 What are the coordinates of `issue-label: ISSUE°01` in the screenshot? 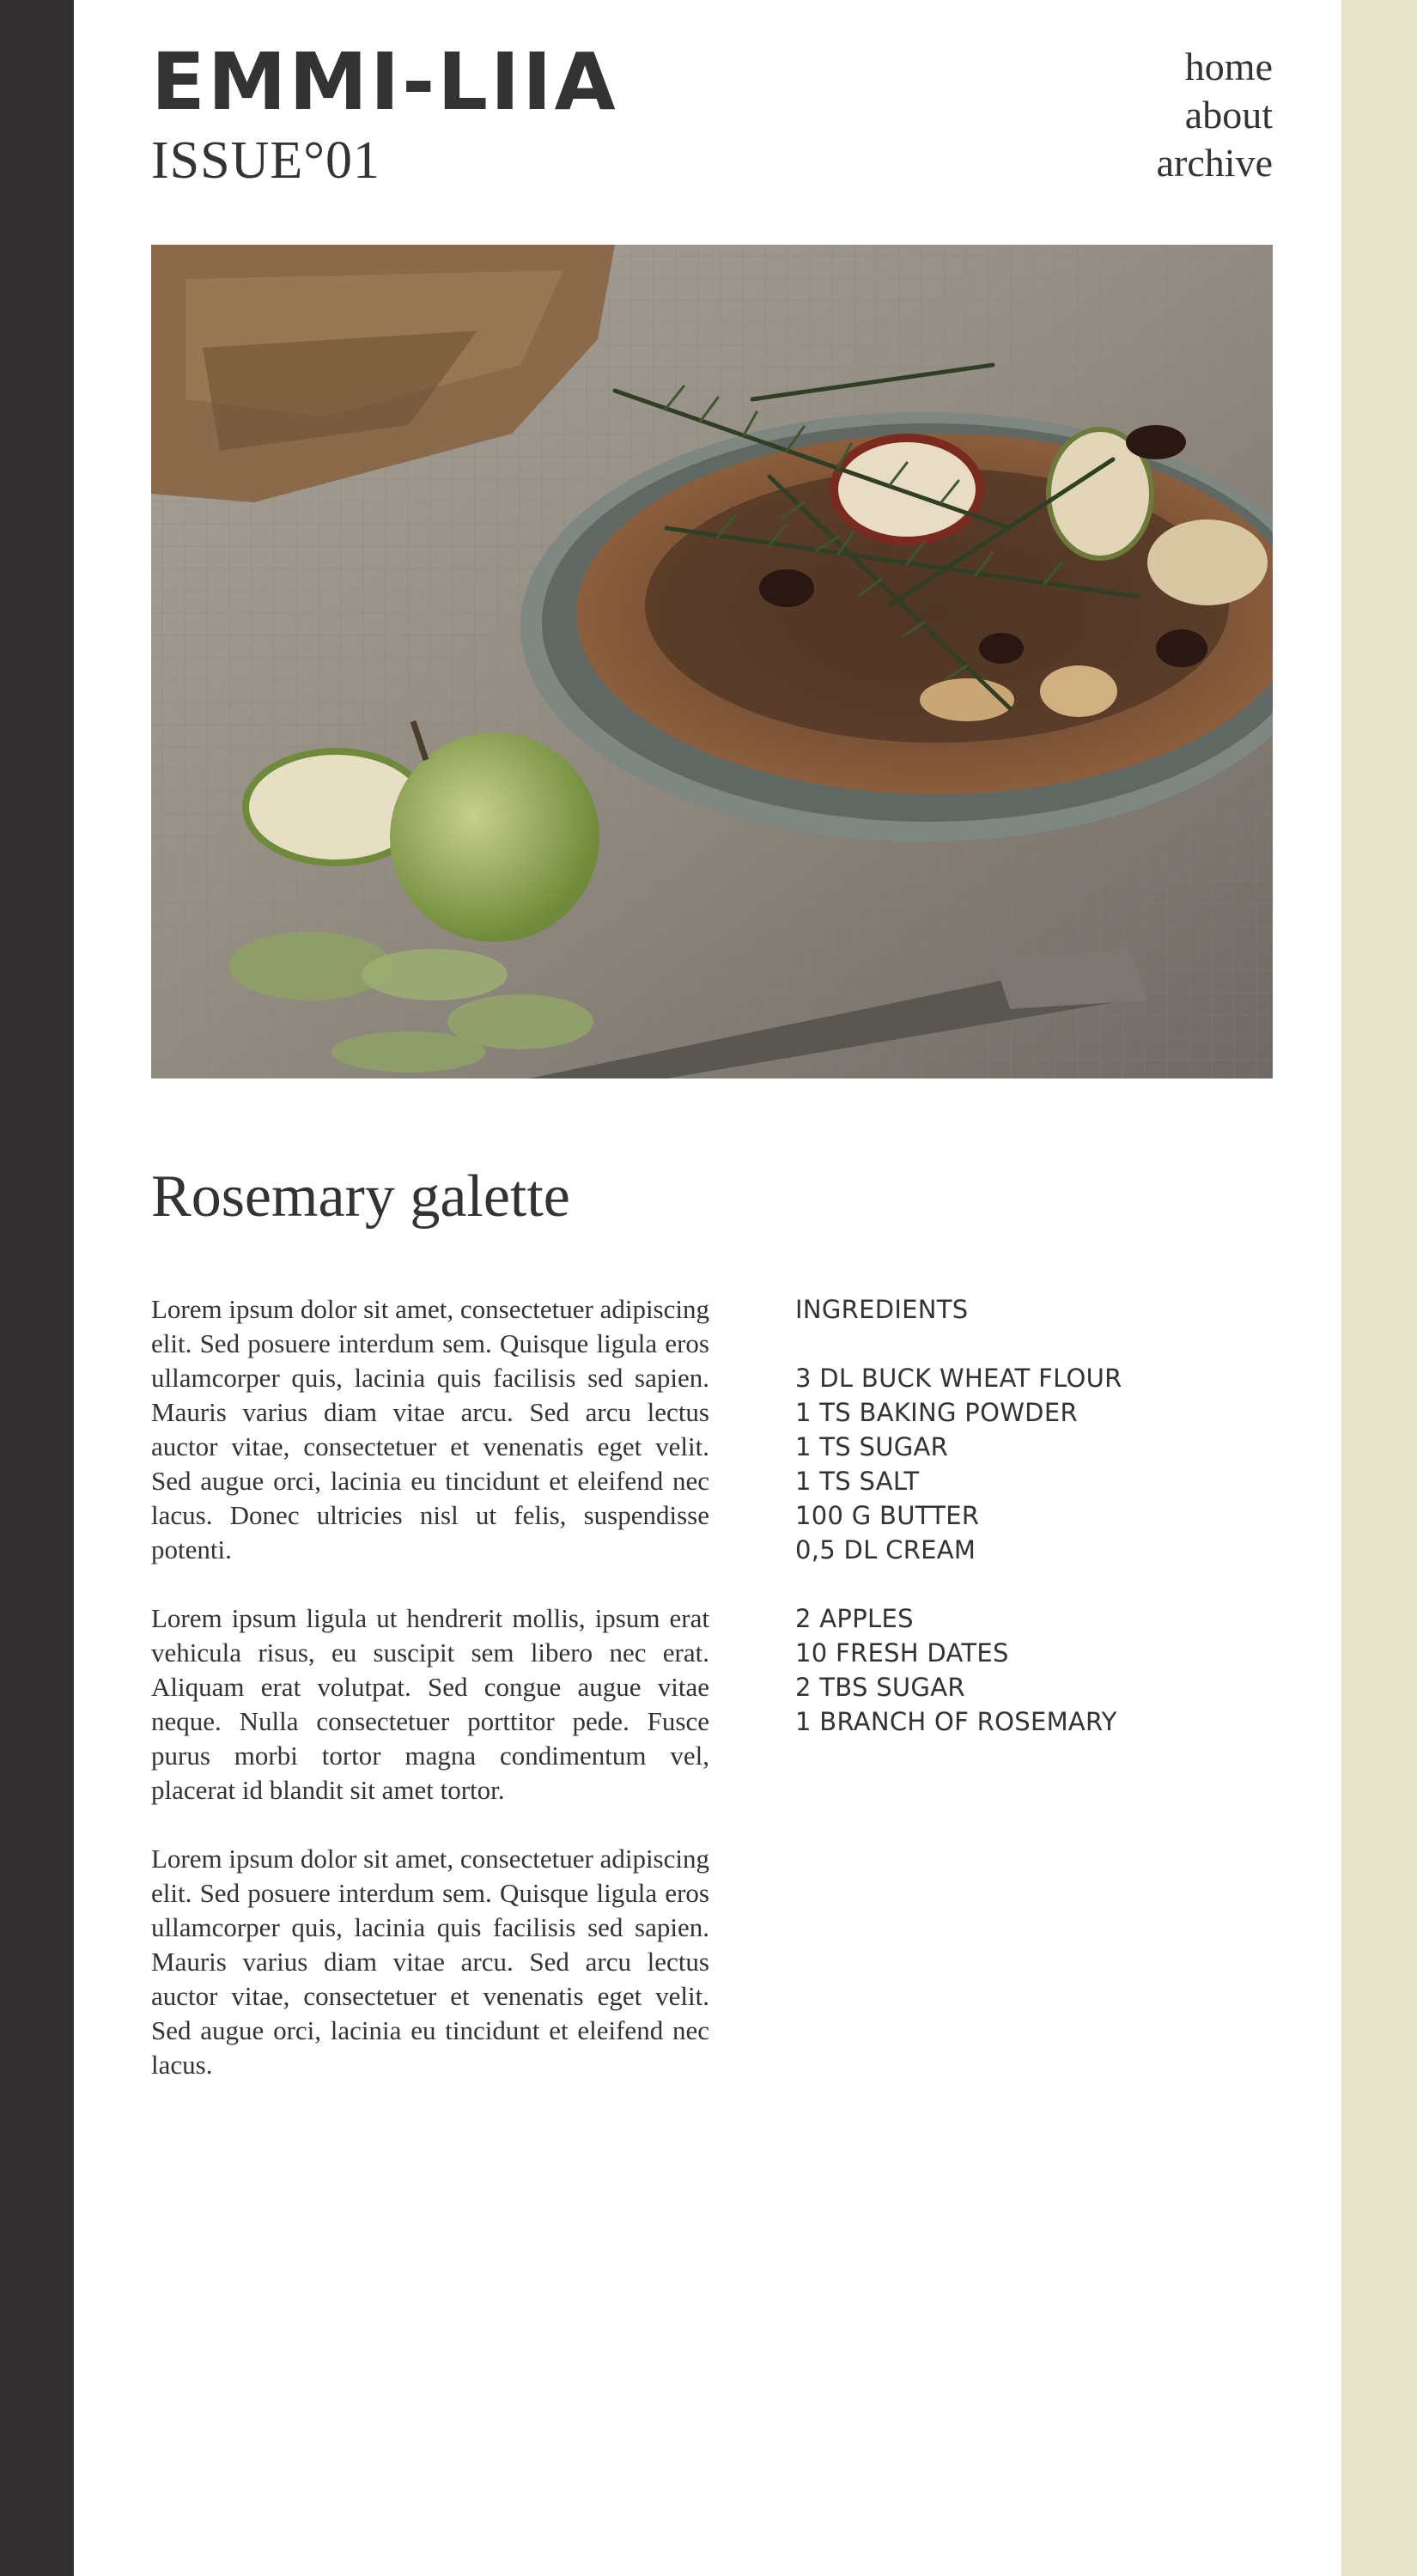 It's located at (266, 160).